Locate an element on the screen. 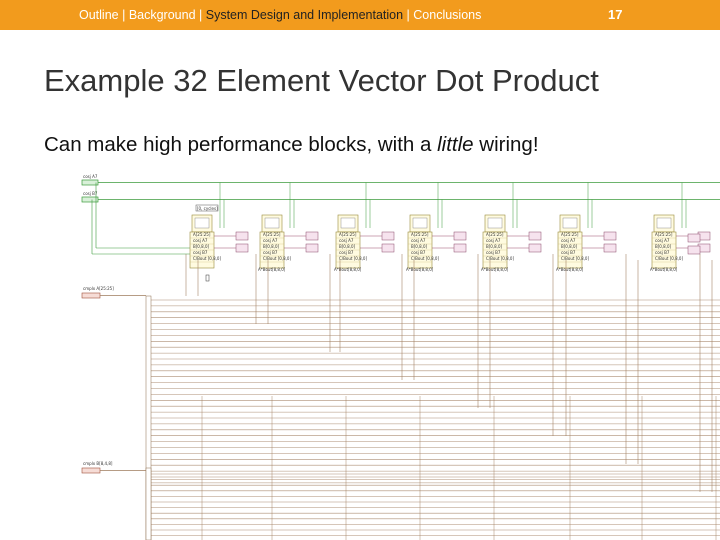 This screenshot has width=720, height=540. breadcrumb-item-system-design-and-implementation: System Design and Implementation is located at coordinates (304, 15).